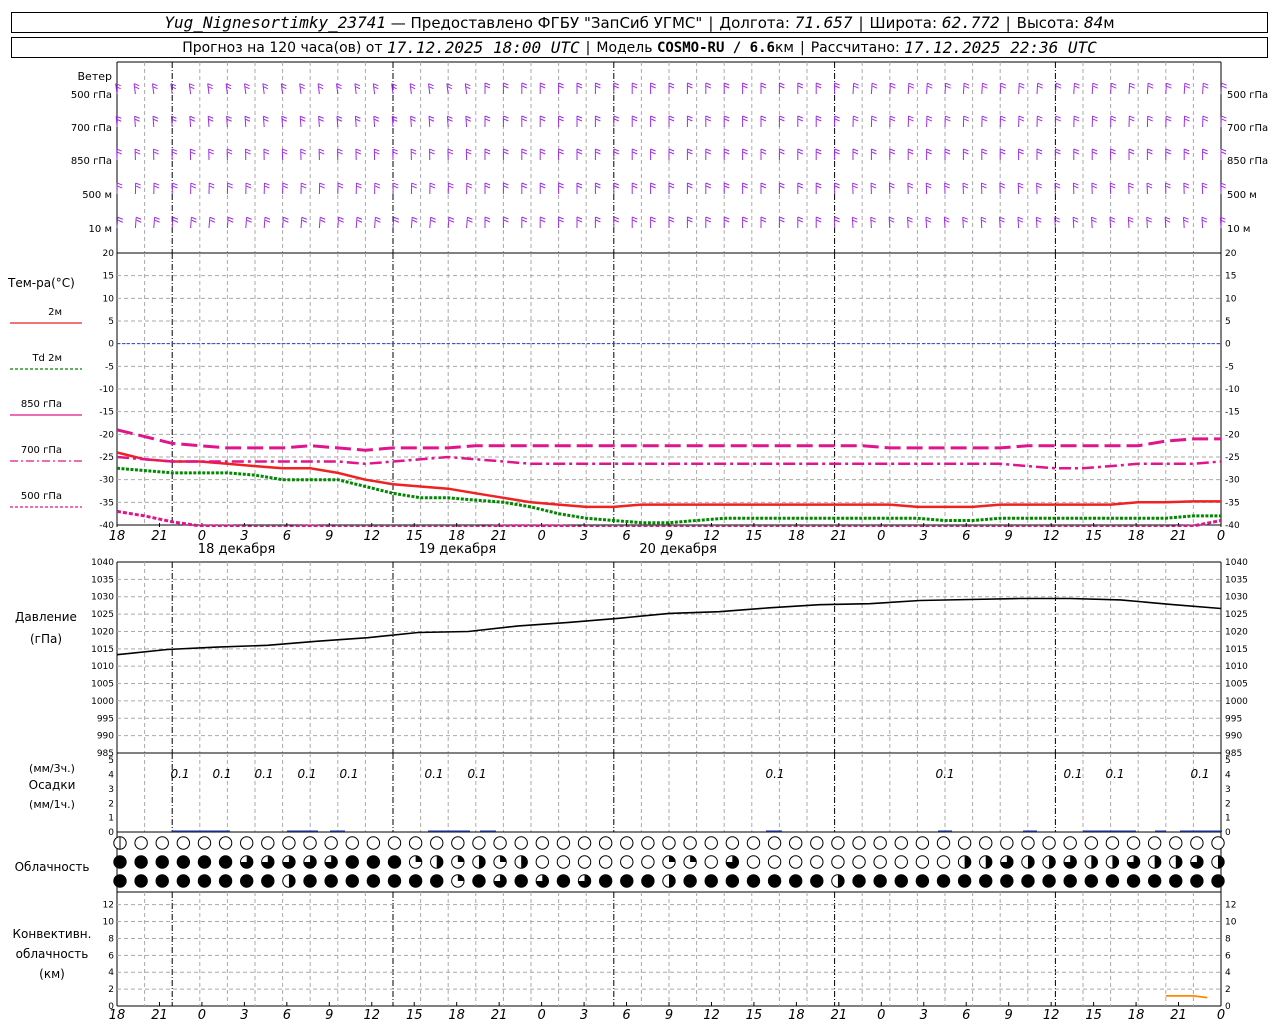 This screenshot has height=1024, width=1280. Describe the element at coordinates (1228, 322) in the screenshot. I see `y-tick-label-right: 5` at that location.